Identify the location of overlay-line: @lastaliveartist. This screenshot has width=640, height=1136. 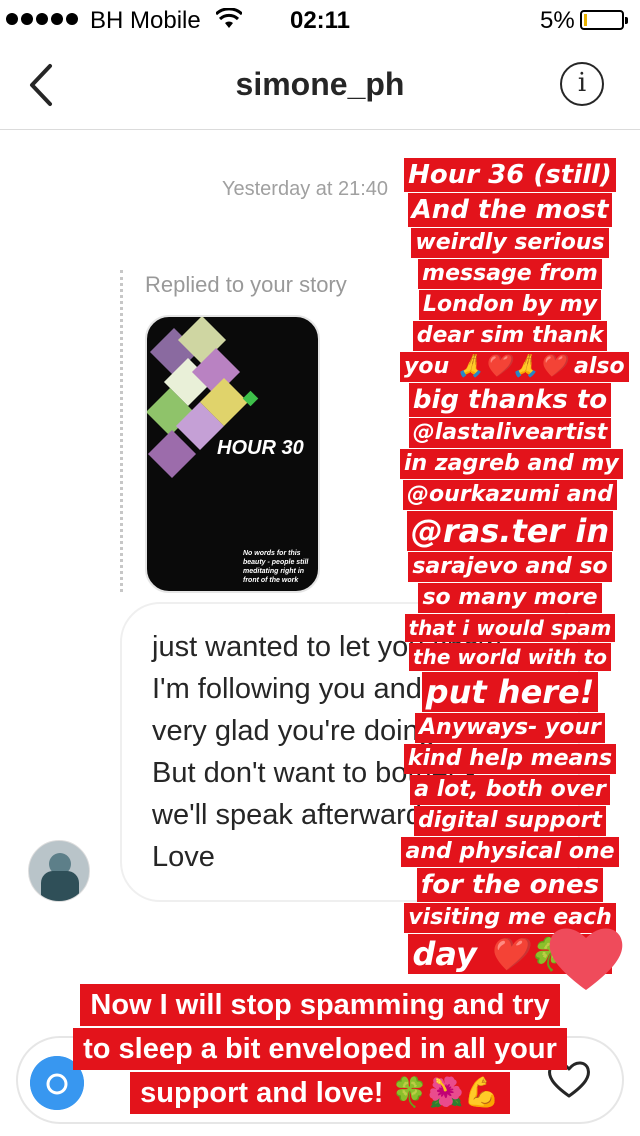
(510, 433).